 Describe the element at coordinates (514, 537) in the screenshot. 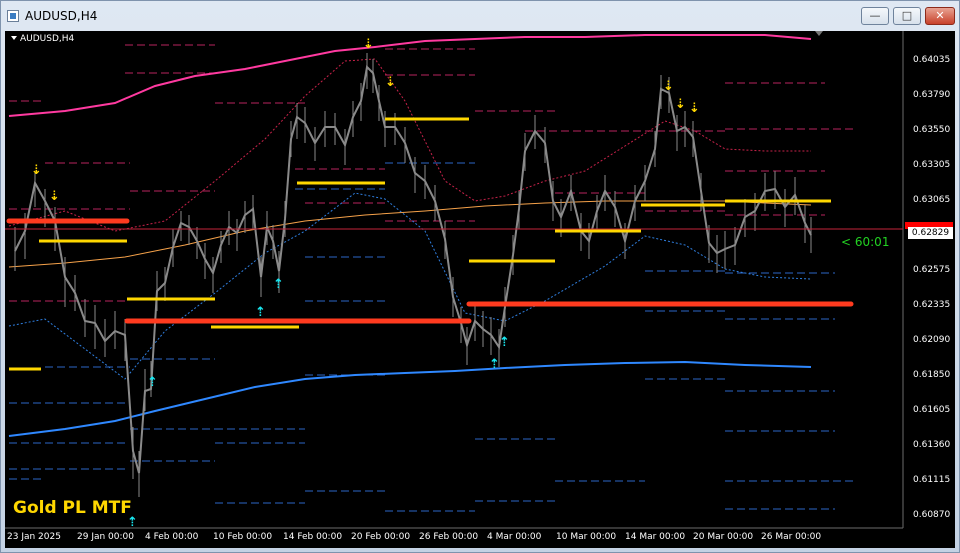

I see `time-tick: 4 Mar 00:00` at that location.